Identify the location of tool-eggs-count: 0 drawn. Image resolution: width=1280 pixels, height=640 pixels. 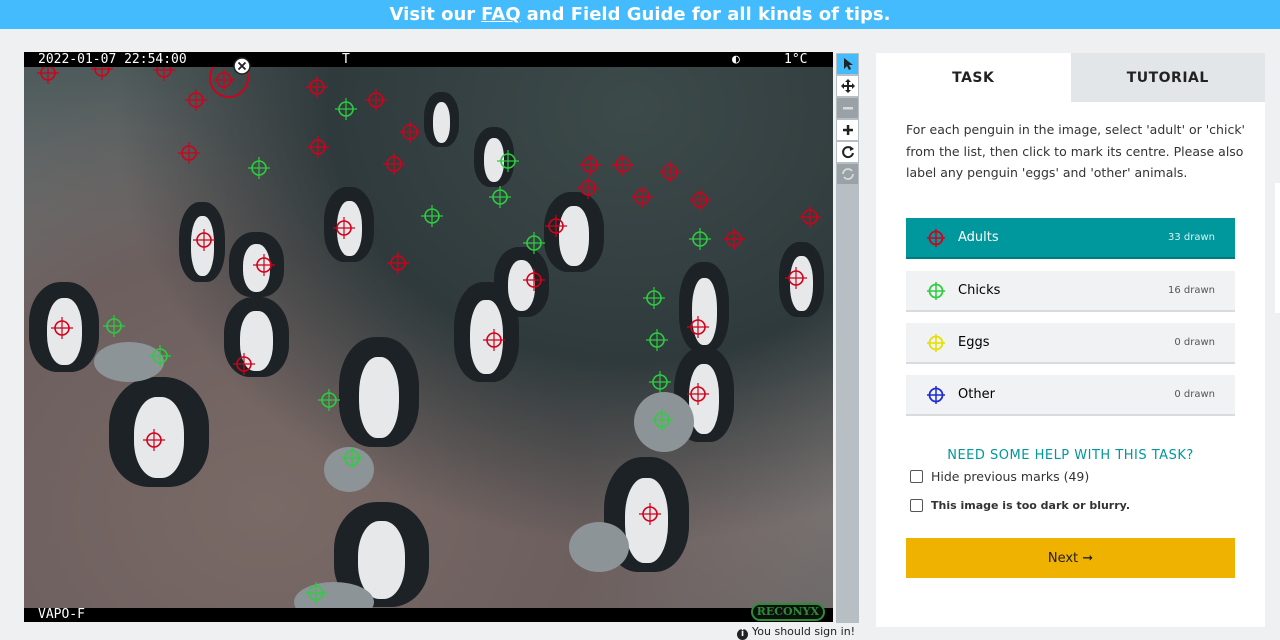
(1194, 342).